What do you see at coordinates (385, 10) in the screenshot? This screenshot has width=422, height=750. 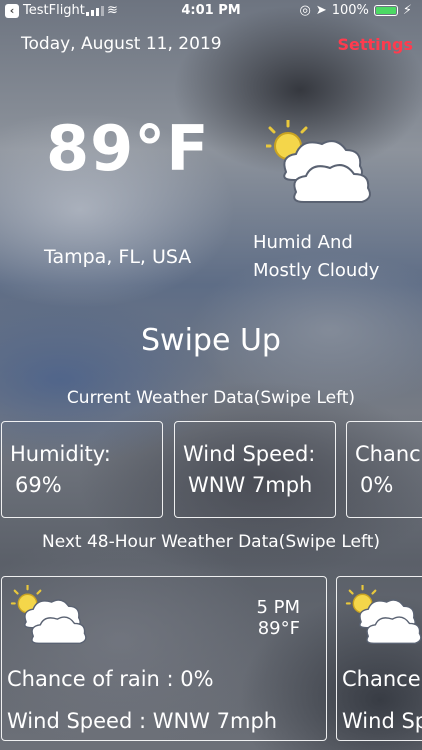 I see `battery-icon` at bounding box center [385, 10].